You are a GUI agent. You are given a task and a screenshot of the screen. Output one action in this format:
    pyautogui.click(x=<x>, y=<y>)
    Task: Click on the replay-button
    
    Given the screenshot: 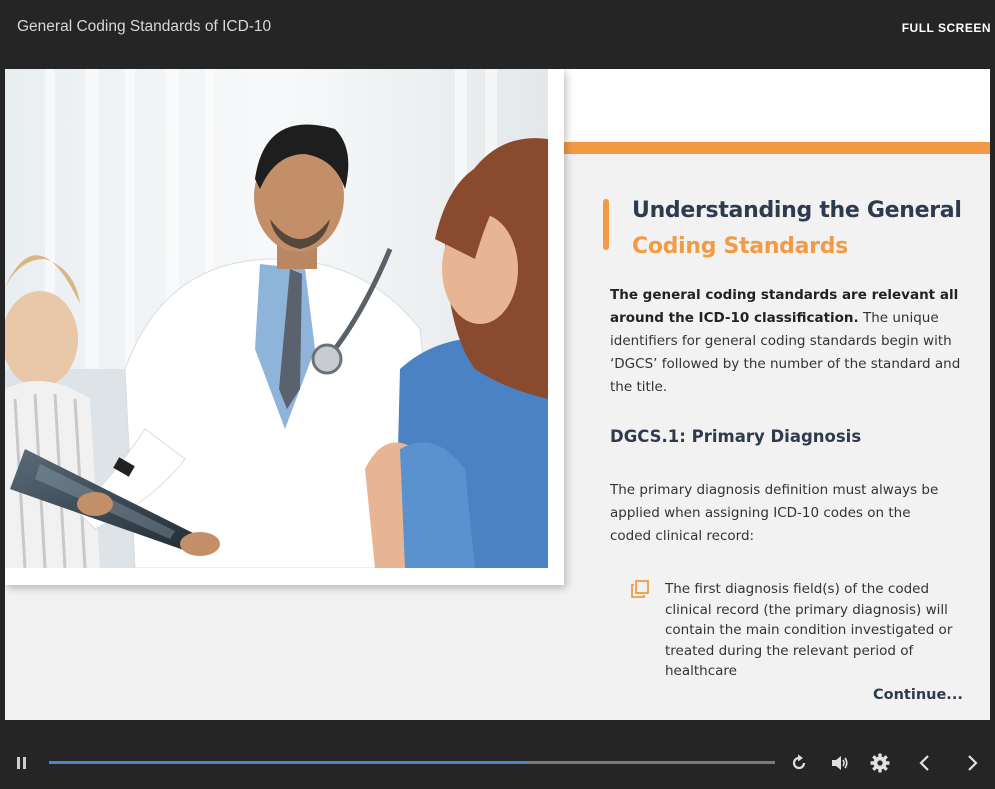 What is the action you would take?
    pyautogui.click(x=799, y=763)
    